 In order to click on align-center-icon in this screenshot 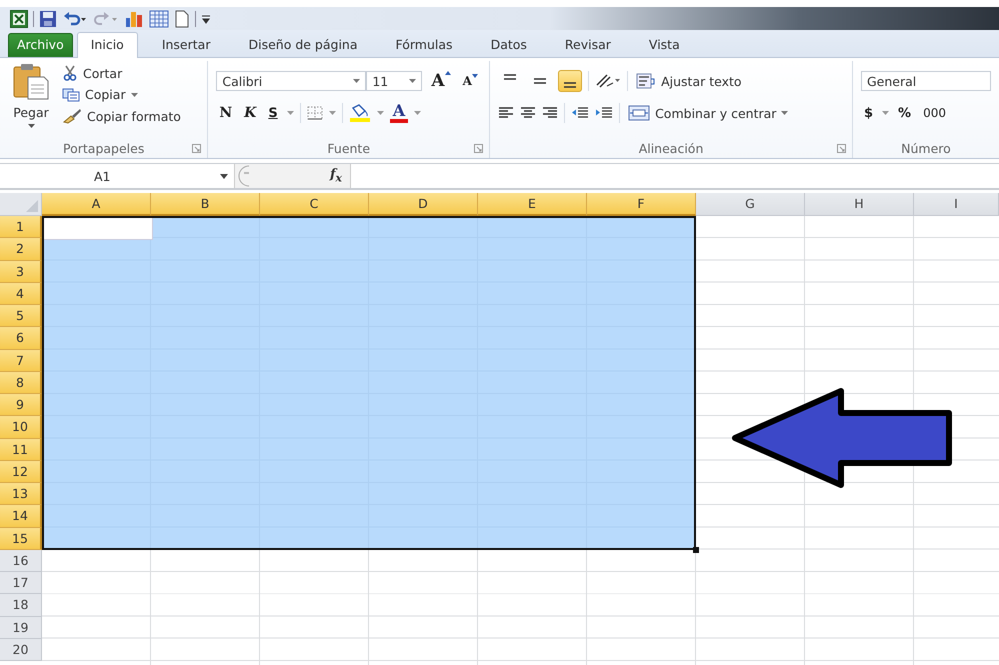, I will do `click(528, 113)`.